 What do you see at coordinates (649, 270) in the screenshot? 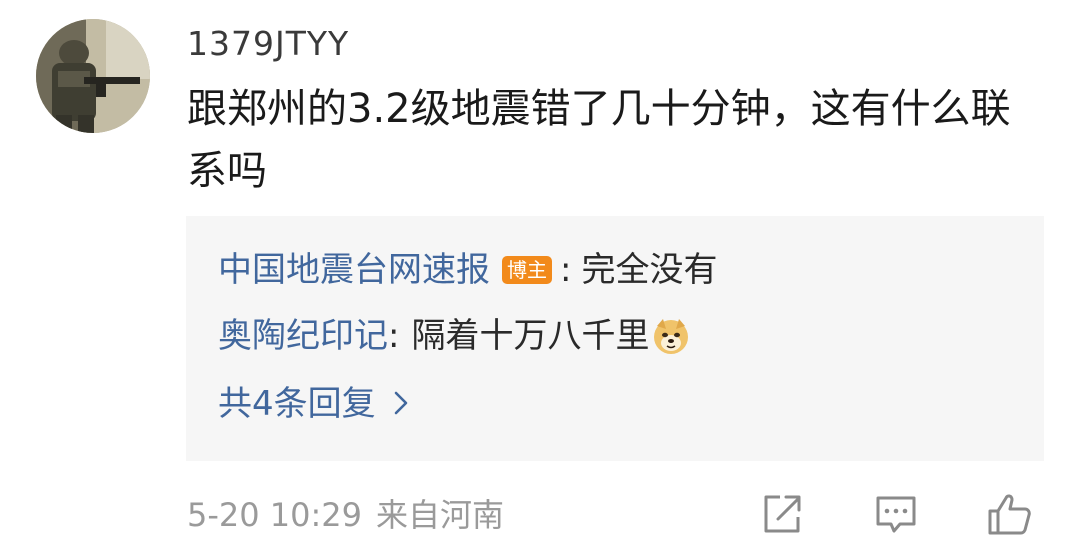
I see `reply-text: 完全没有` at bounding box center [649, 270].